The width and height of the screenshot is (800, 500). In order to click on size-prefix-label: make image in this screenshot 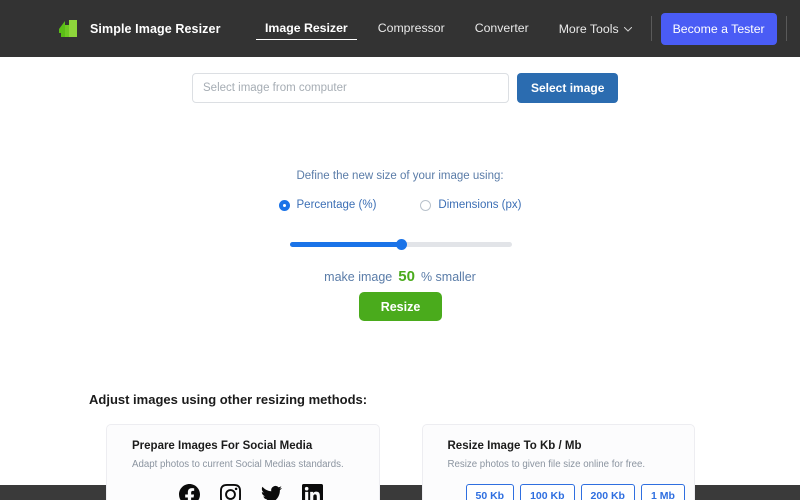, I will do `click(358, 277)`.